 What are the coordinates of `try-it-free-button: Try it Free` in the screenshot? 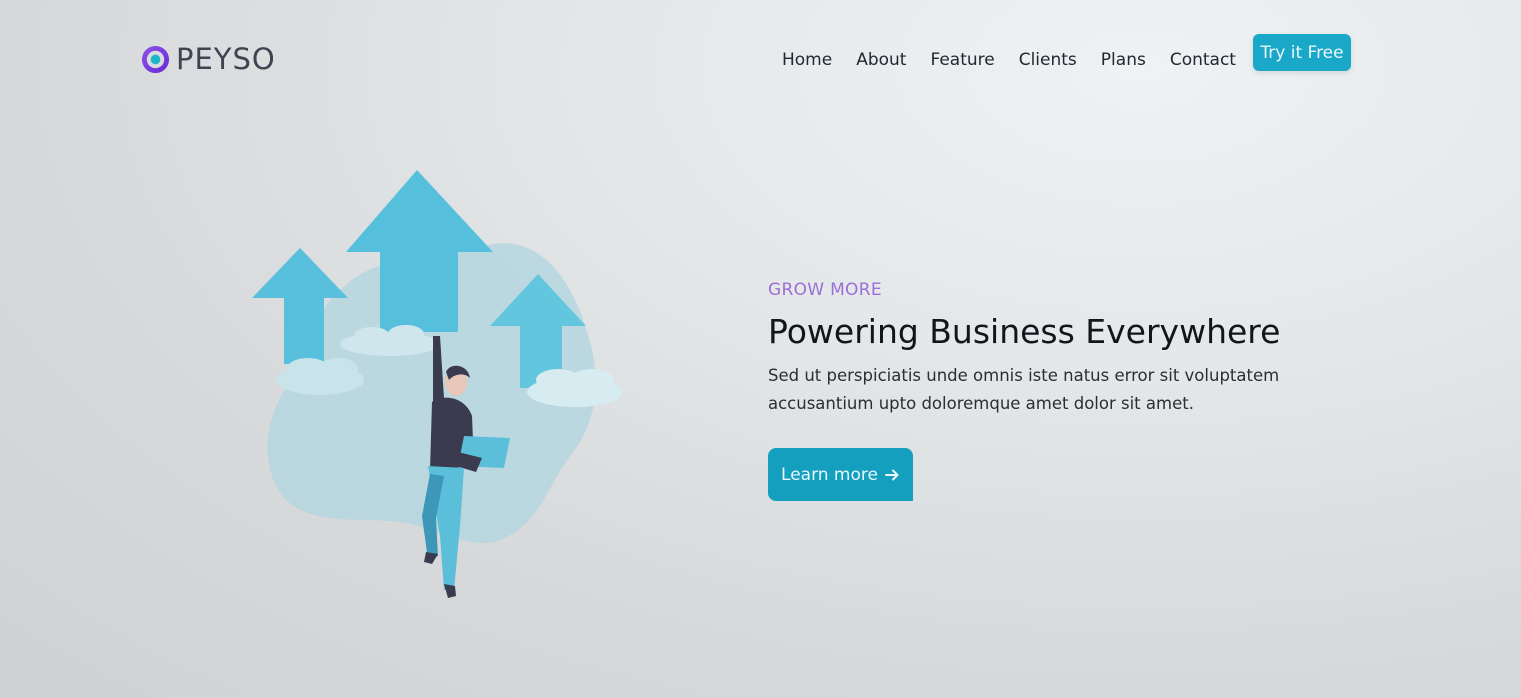 It's located at (1302, 52).